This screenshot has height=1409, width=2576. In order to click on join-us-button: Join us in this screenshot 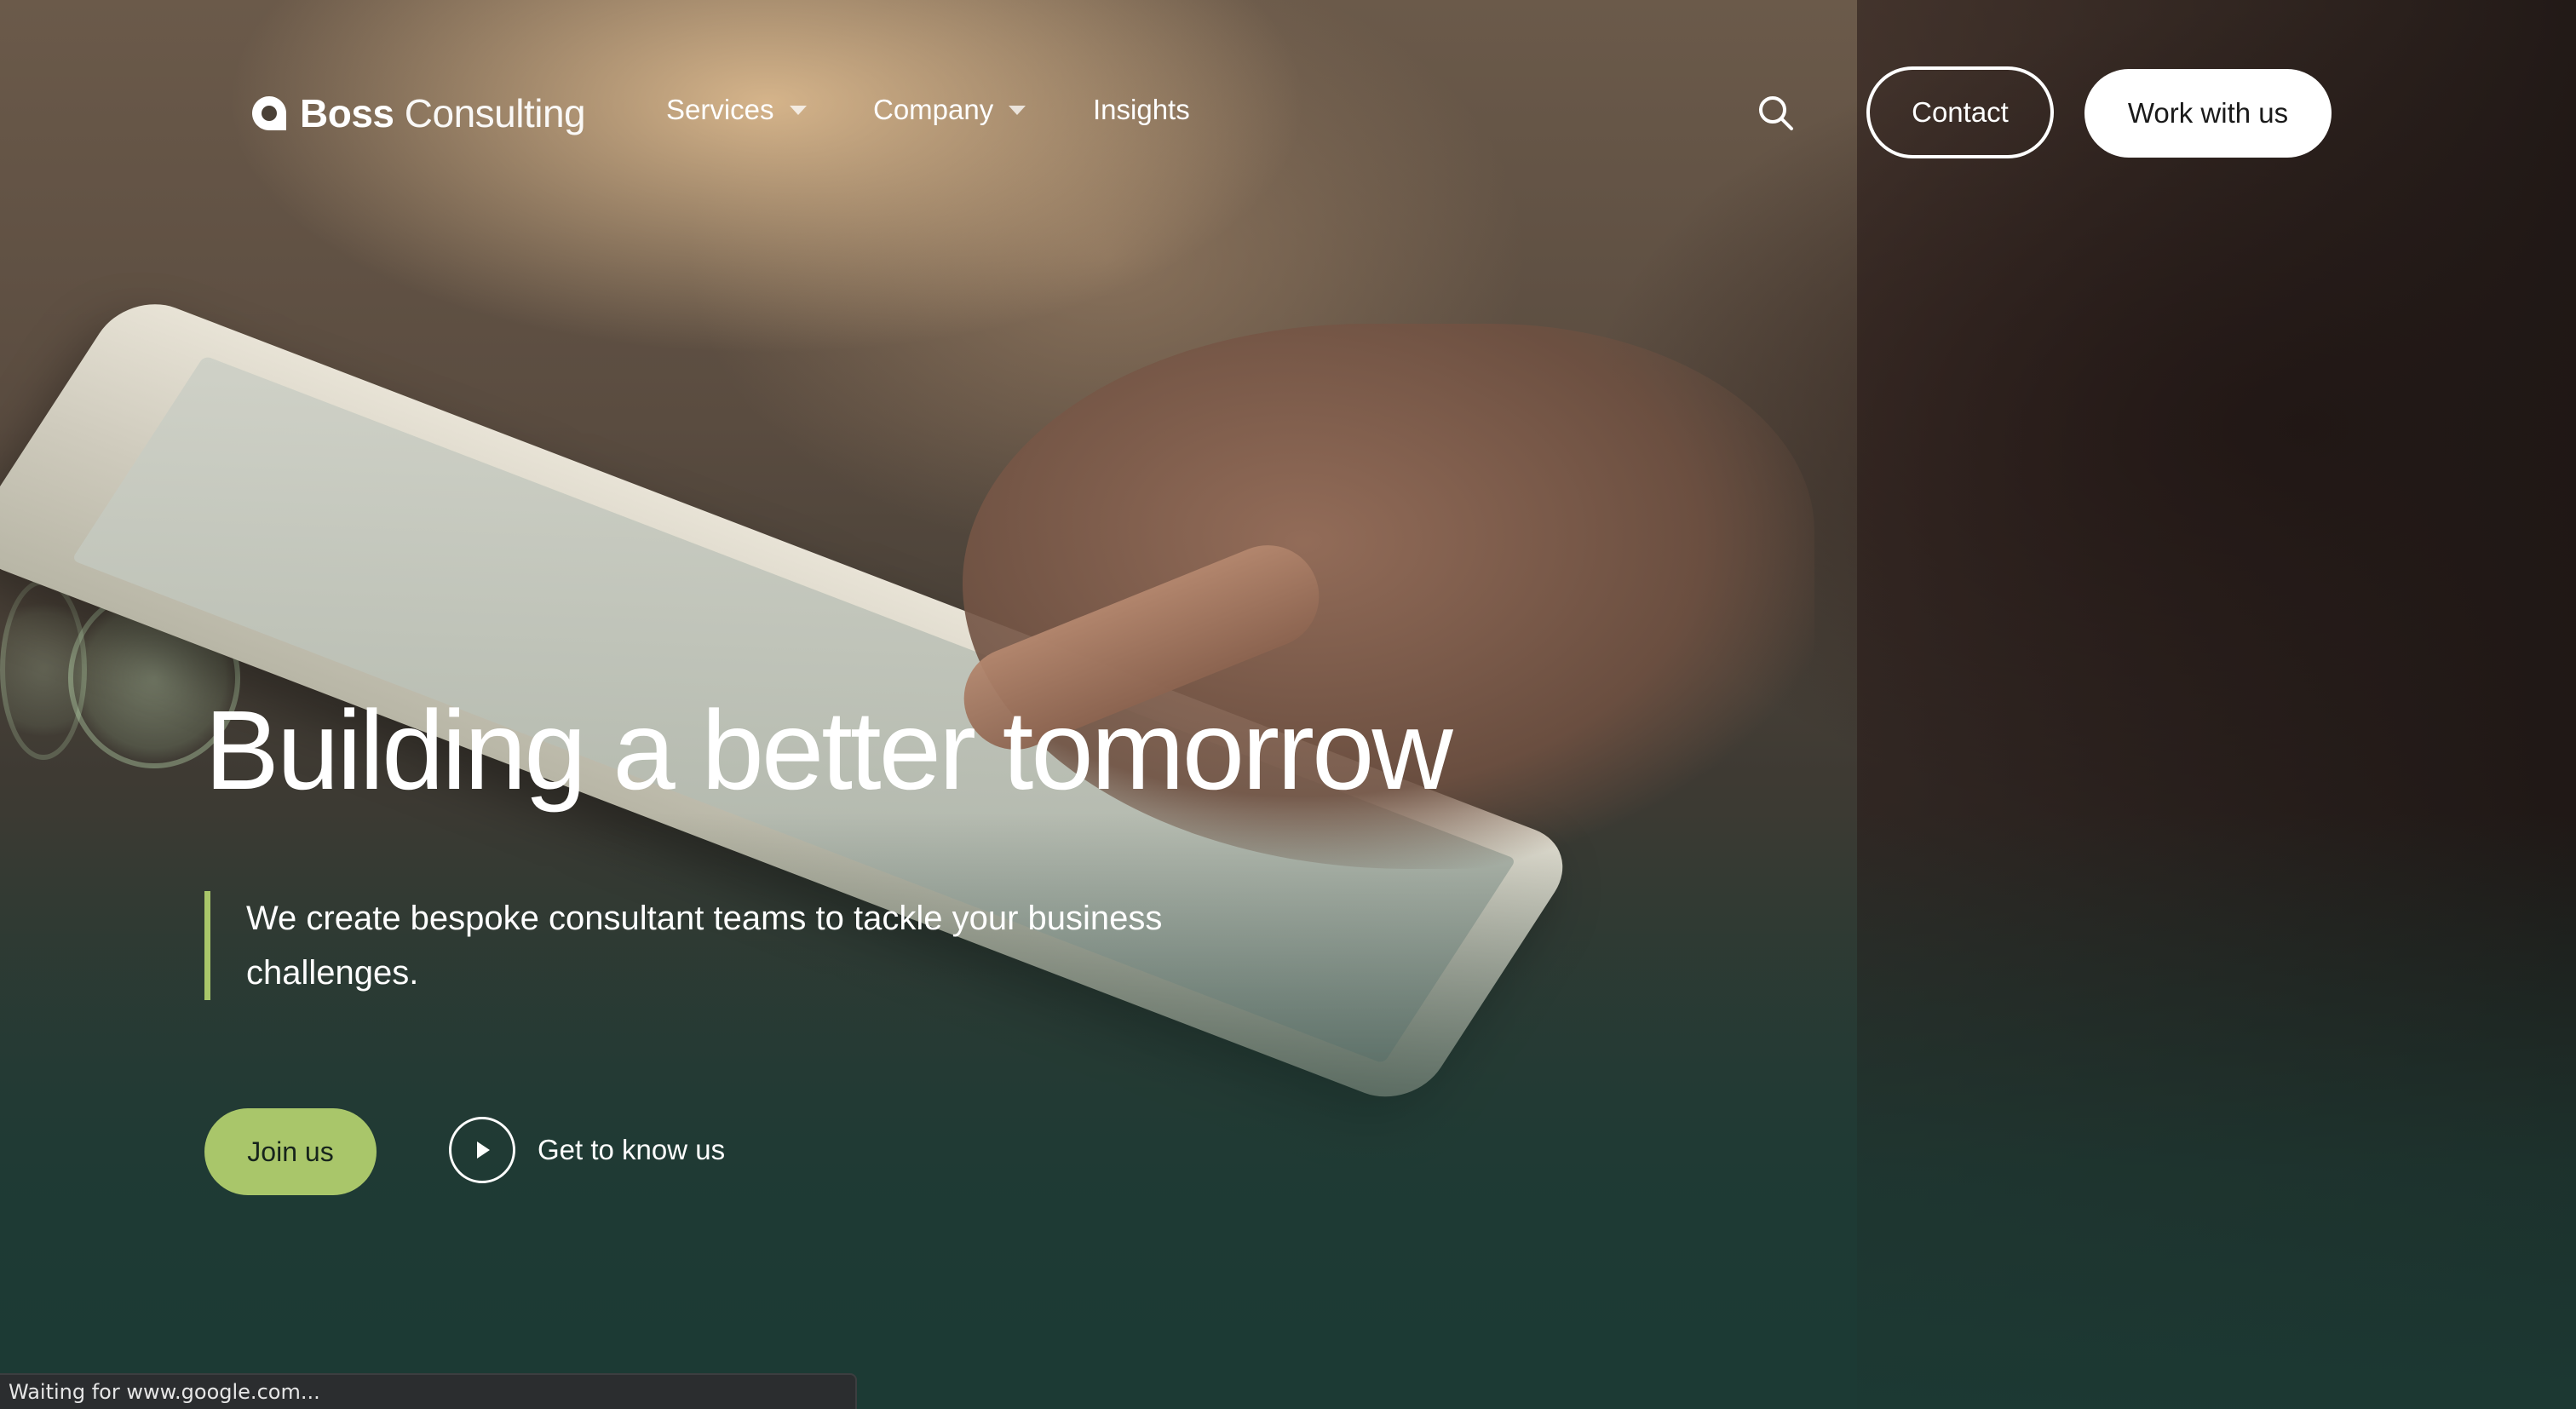, I will do `click(290, 1151)`.